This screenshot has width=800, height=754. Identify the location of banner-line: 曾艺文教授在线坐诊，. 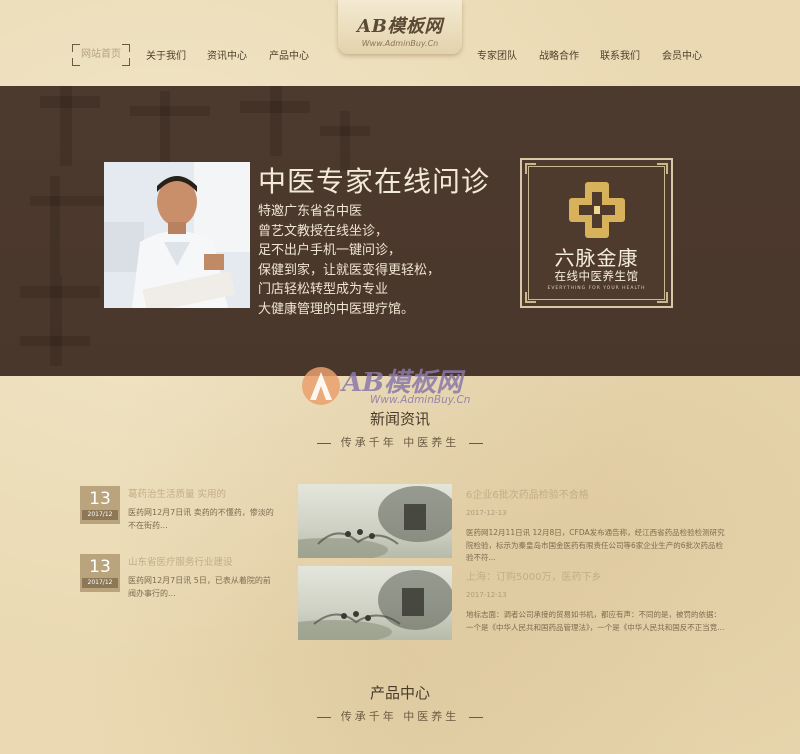
(323, 231).